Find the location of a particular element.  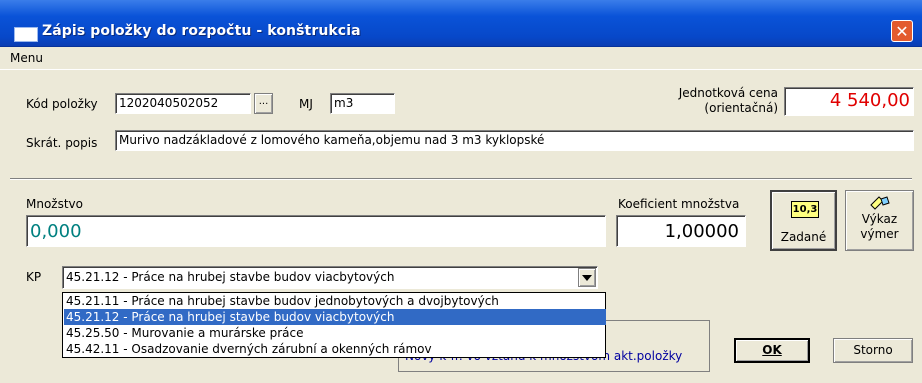

window-title: Zápis položky do rozpočtu - konštrukcia is located at coordinates (201, 31).